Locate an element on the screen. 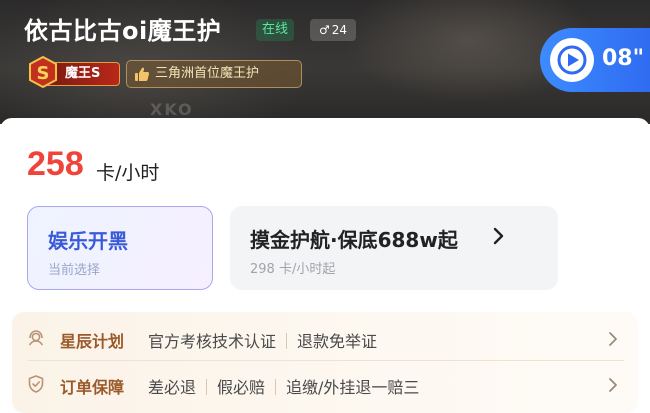 The width and height of the screenshot is (650, 413). player-name: 依古比古oi魔王护 is located at coordinates (123, 31).